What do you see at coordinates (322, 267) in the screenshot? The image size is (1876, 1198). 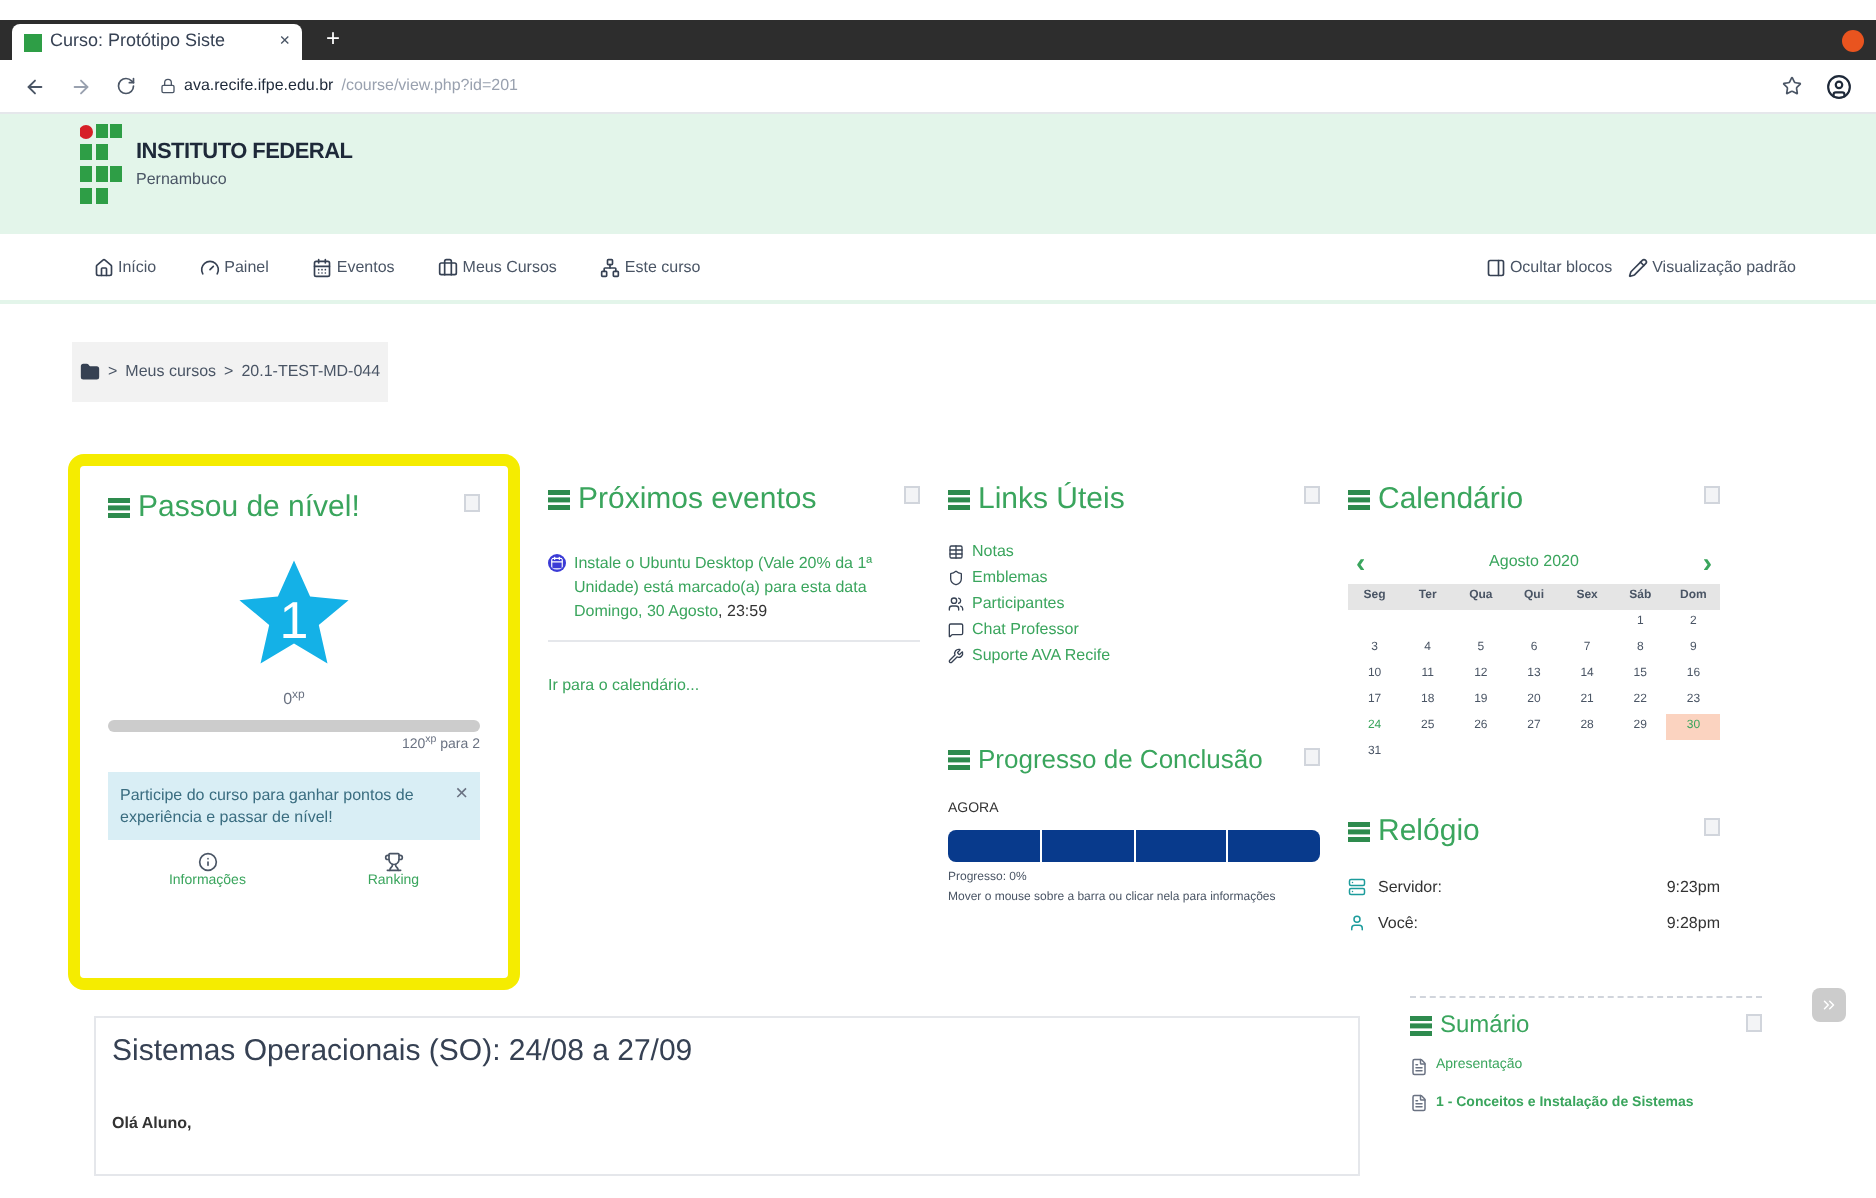 I see `calendar-icon` at bounding box center [322, 267].